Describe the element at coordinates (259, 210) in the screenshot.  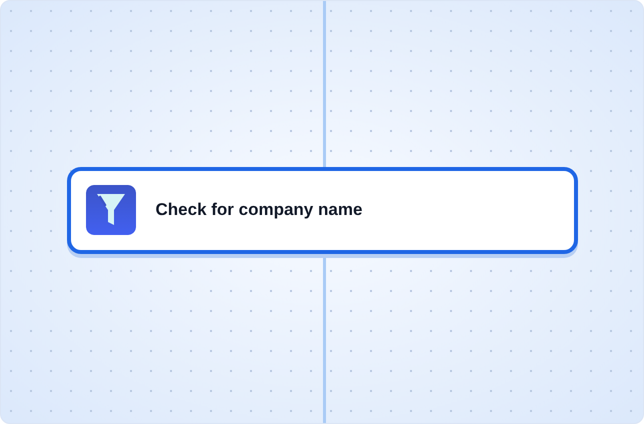
I see `node-title: Check for company name` at that location.